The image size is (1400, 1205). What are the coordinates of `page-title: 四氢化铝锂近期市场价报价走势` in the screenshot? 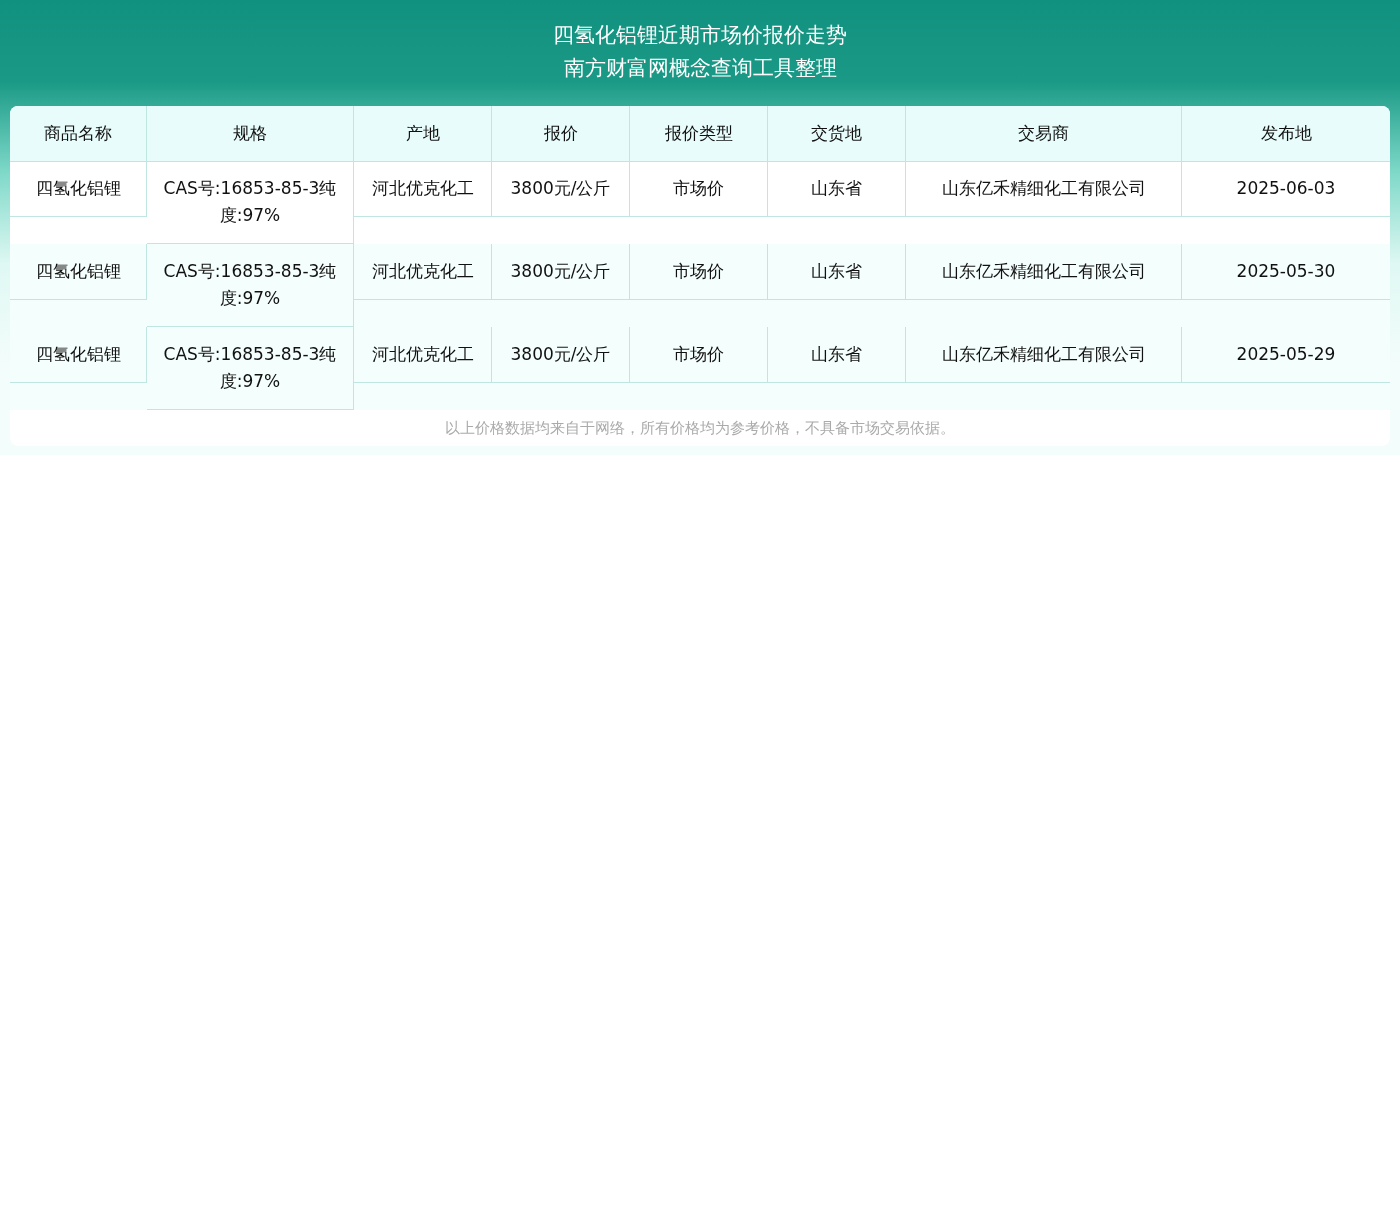 It's located at (700, 35).